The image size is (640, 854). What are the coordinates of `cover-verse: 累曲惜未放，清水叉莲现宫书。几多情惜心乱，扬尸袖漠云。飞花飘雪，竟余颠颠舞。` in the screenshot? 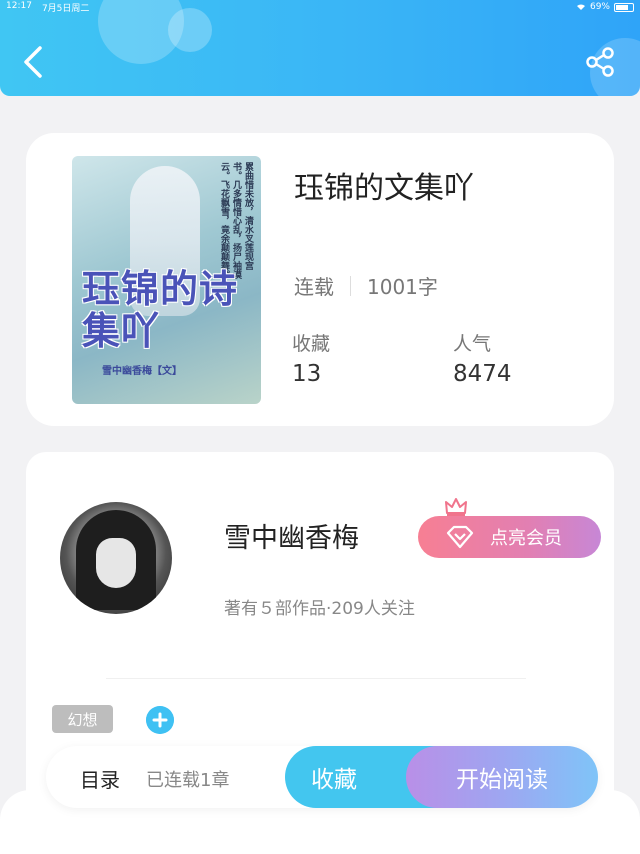 It's located at (236, 220).